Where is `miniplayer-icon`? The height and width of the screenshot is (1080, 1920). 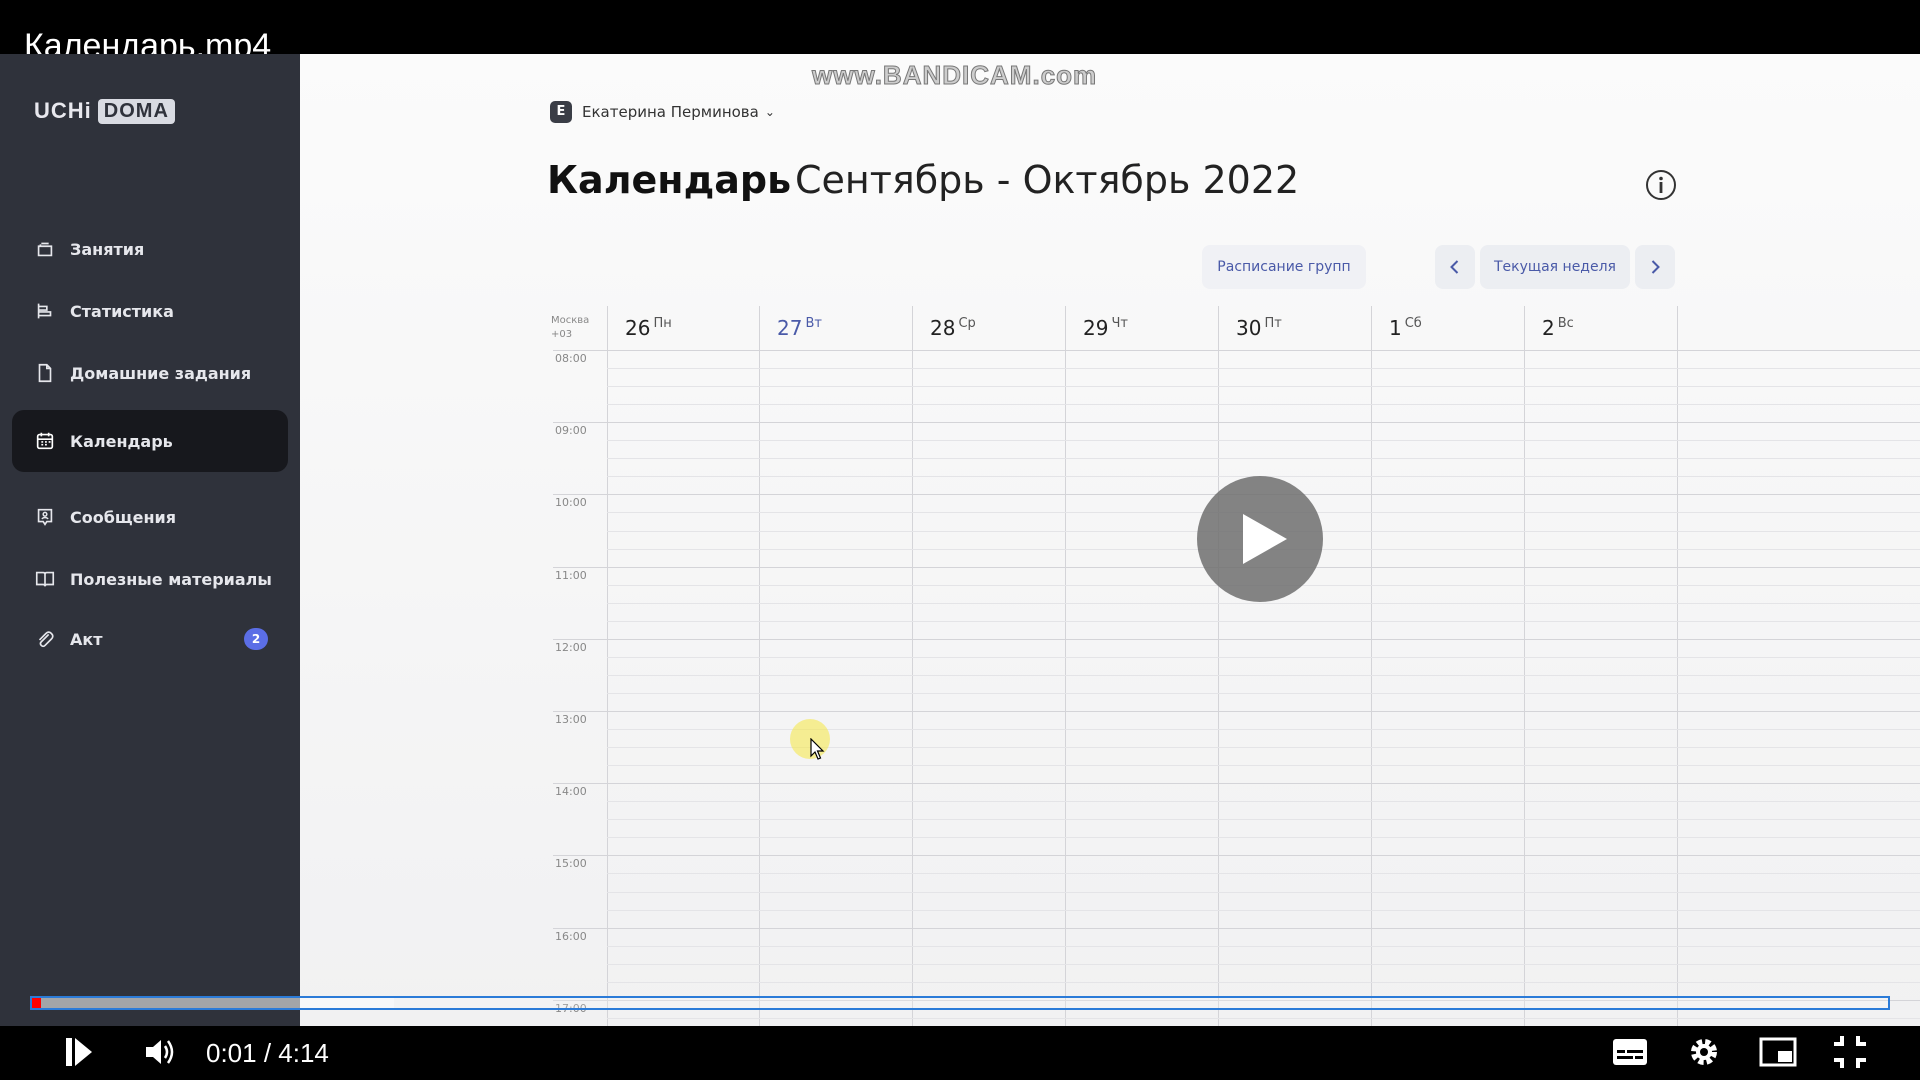 miniplayer-icon is located at coordinates (1778, 1052).